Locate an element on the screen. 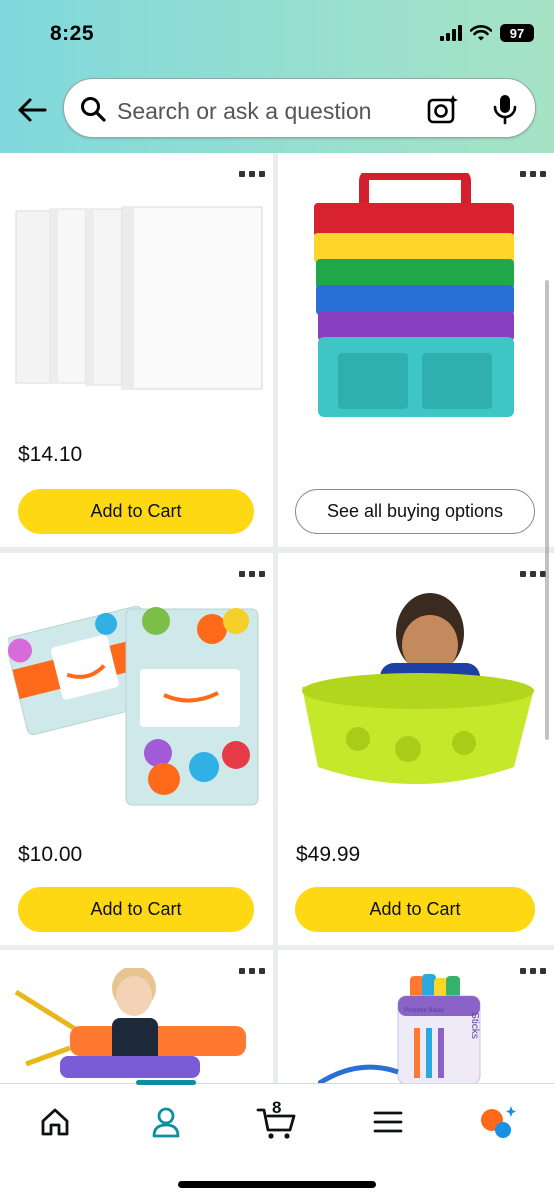  see-all-buying-options-button: See all buying options is located at coordinates (415, 511).